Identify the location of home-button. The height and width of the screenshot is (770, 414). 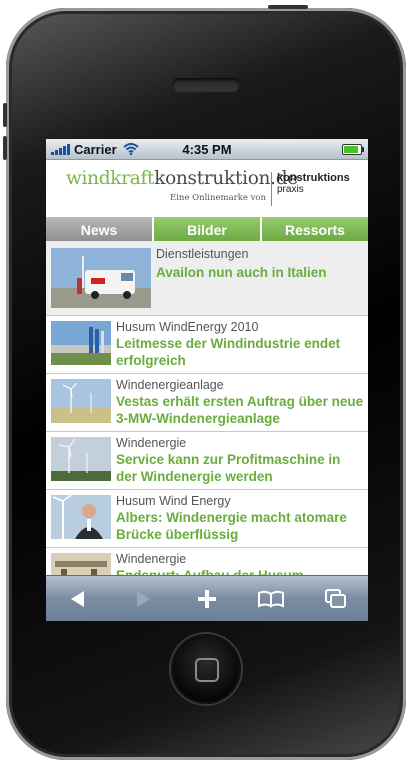
(206, 669).